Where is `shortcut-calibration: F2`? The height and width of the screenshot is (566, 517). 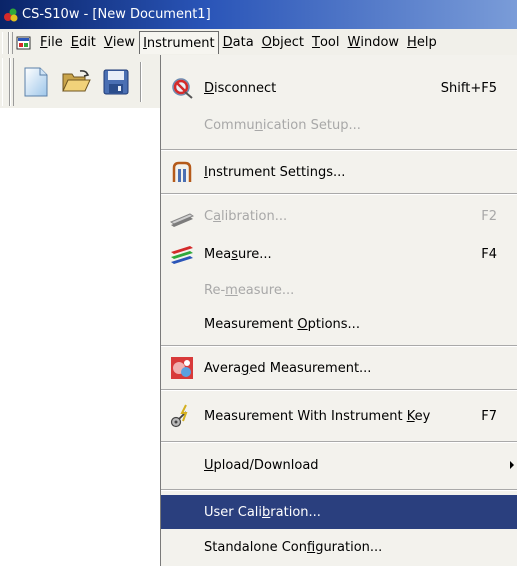 shortcut-calibration: F2 is located at coordinates (489, 216).